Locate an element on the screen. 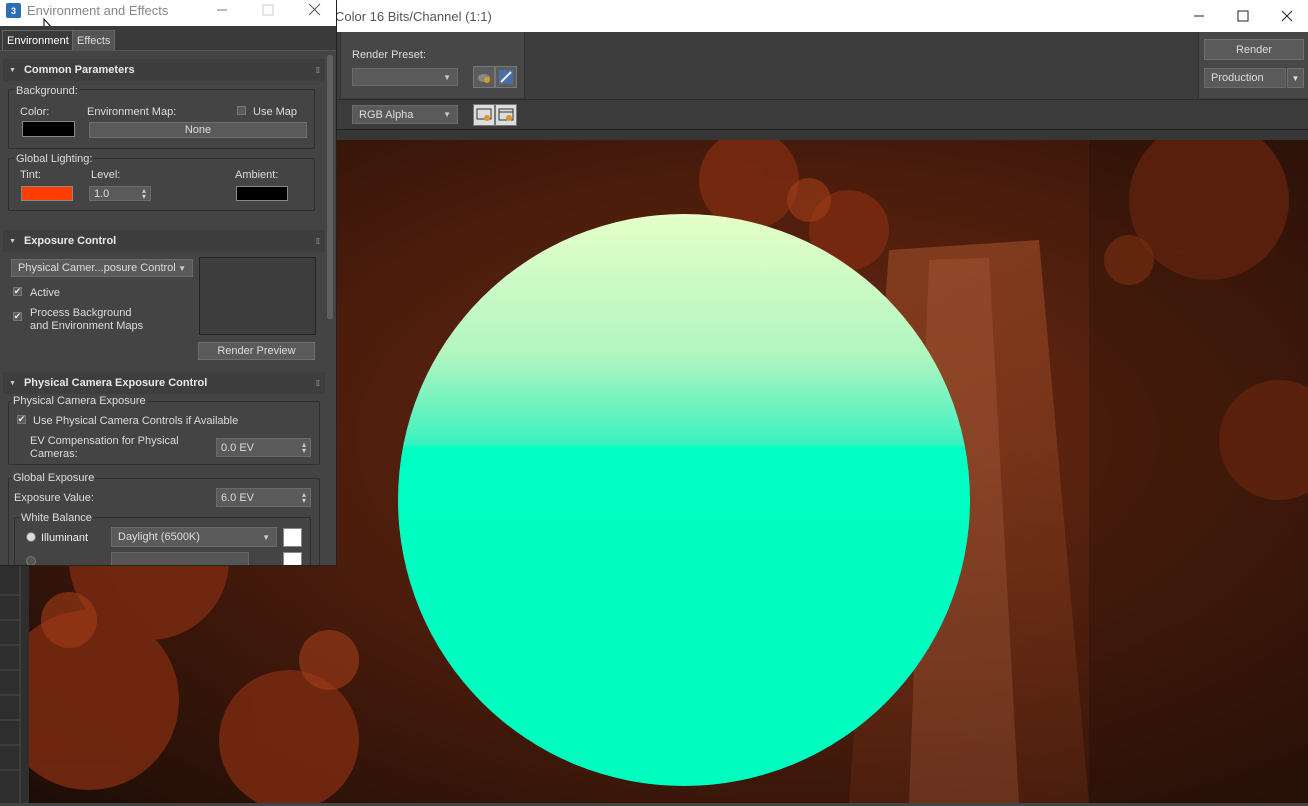 The image size is (1308, 806). use-physical-camera-controls-checkbox: ✔ is located at coordinates (21, 419).